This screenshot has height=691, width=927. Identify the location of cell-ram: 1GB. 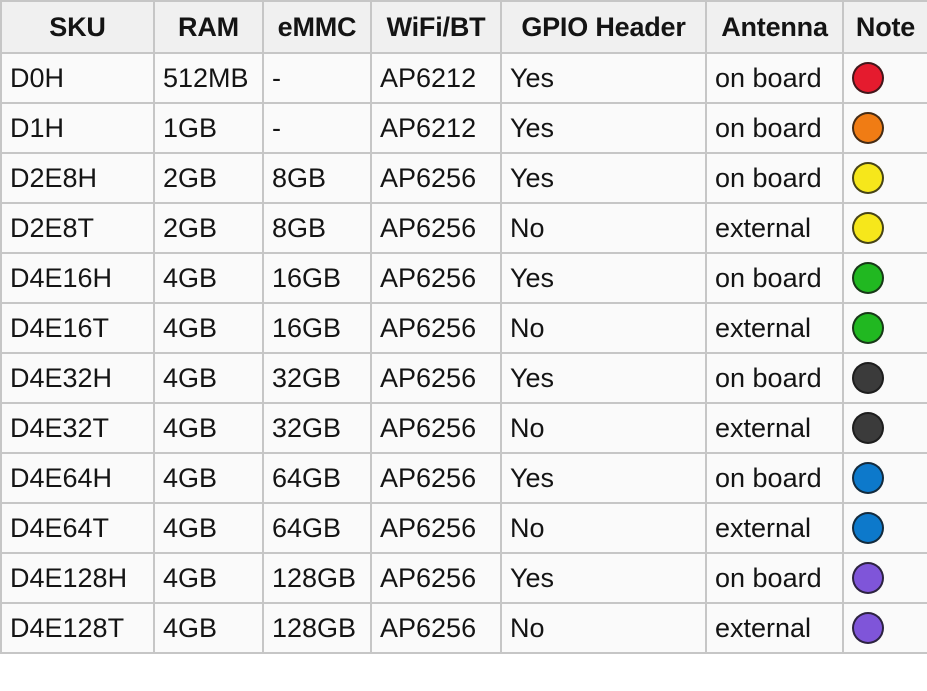
(208, 128).